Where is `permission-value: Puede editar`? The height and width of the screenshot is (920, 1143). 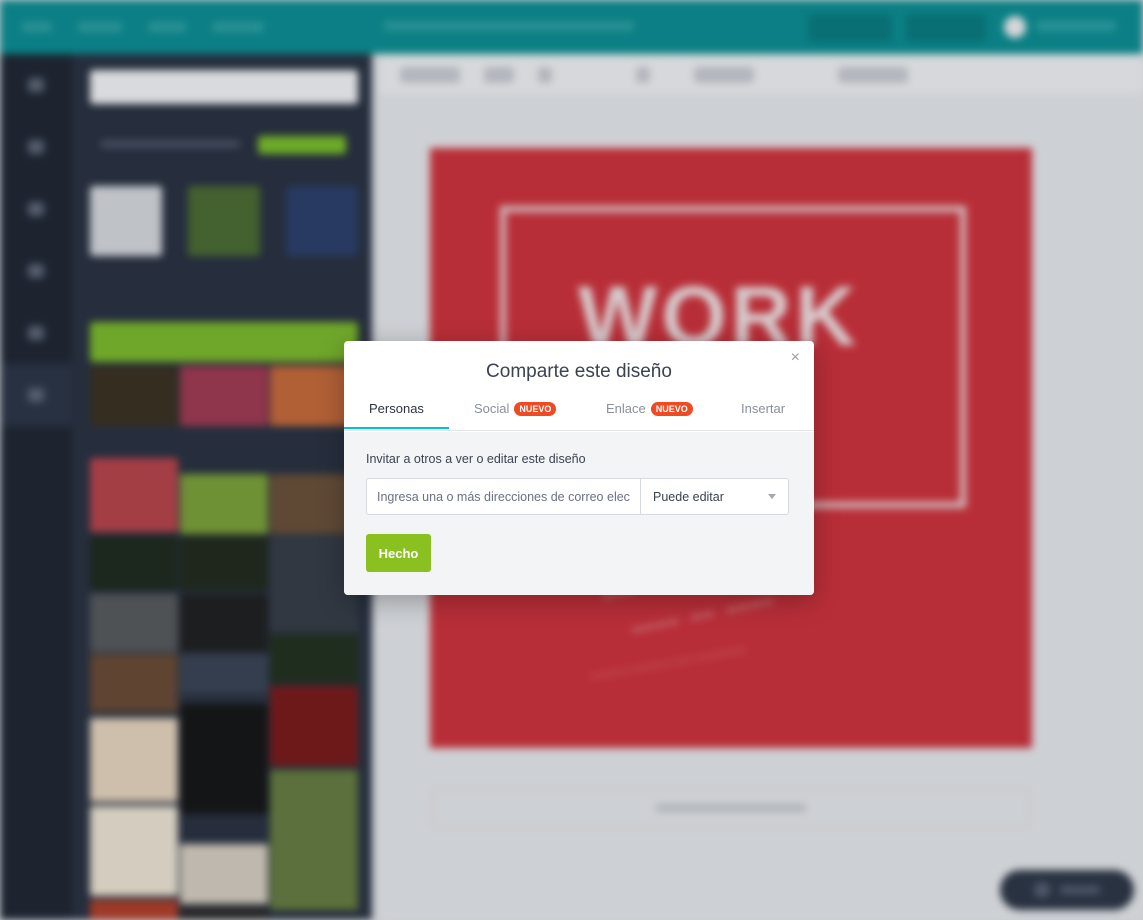 permission-value: Puede editar is located at coordinates (688, 496).